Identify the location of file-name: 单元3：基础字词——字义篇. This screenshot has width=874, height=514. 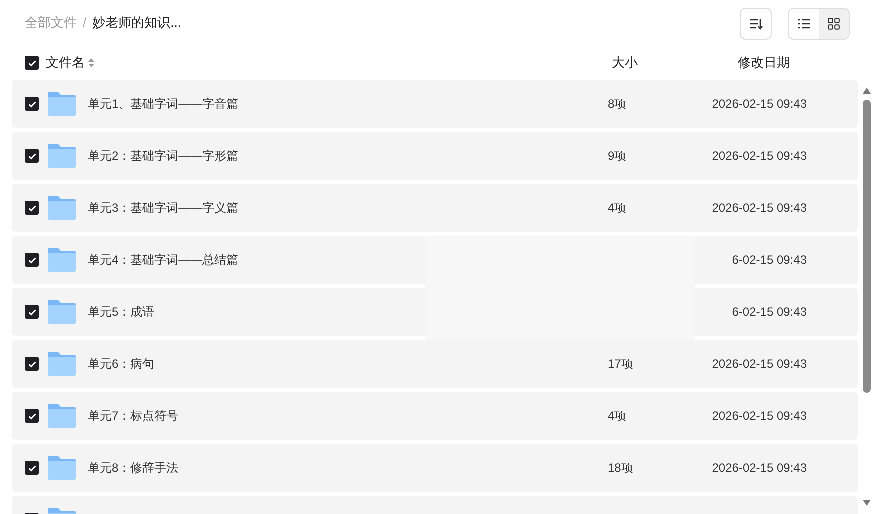
(163, 208).